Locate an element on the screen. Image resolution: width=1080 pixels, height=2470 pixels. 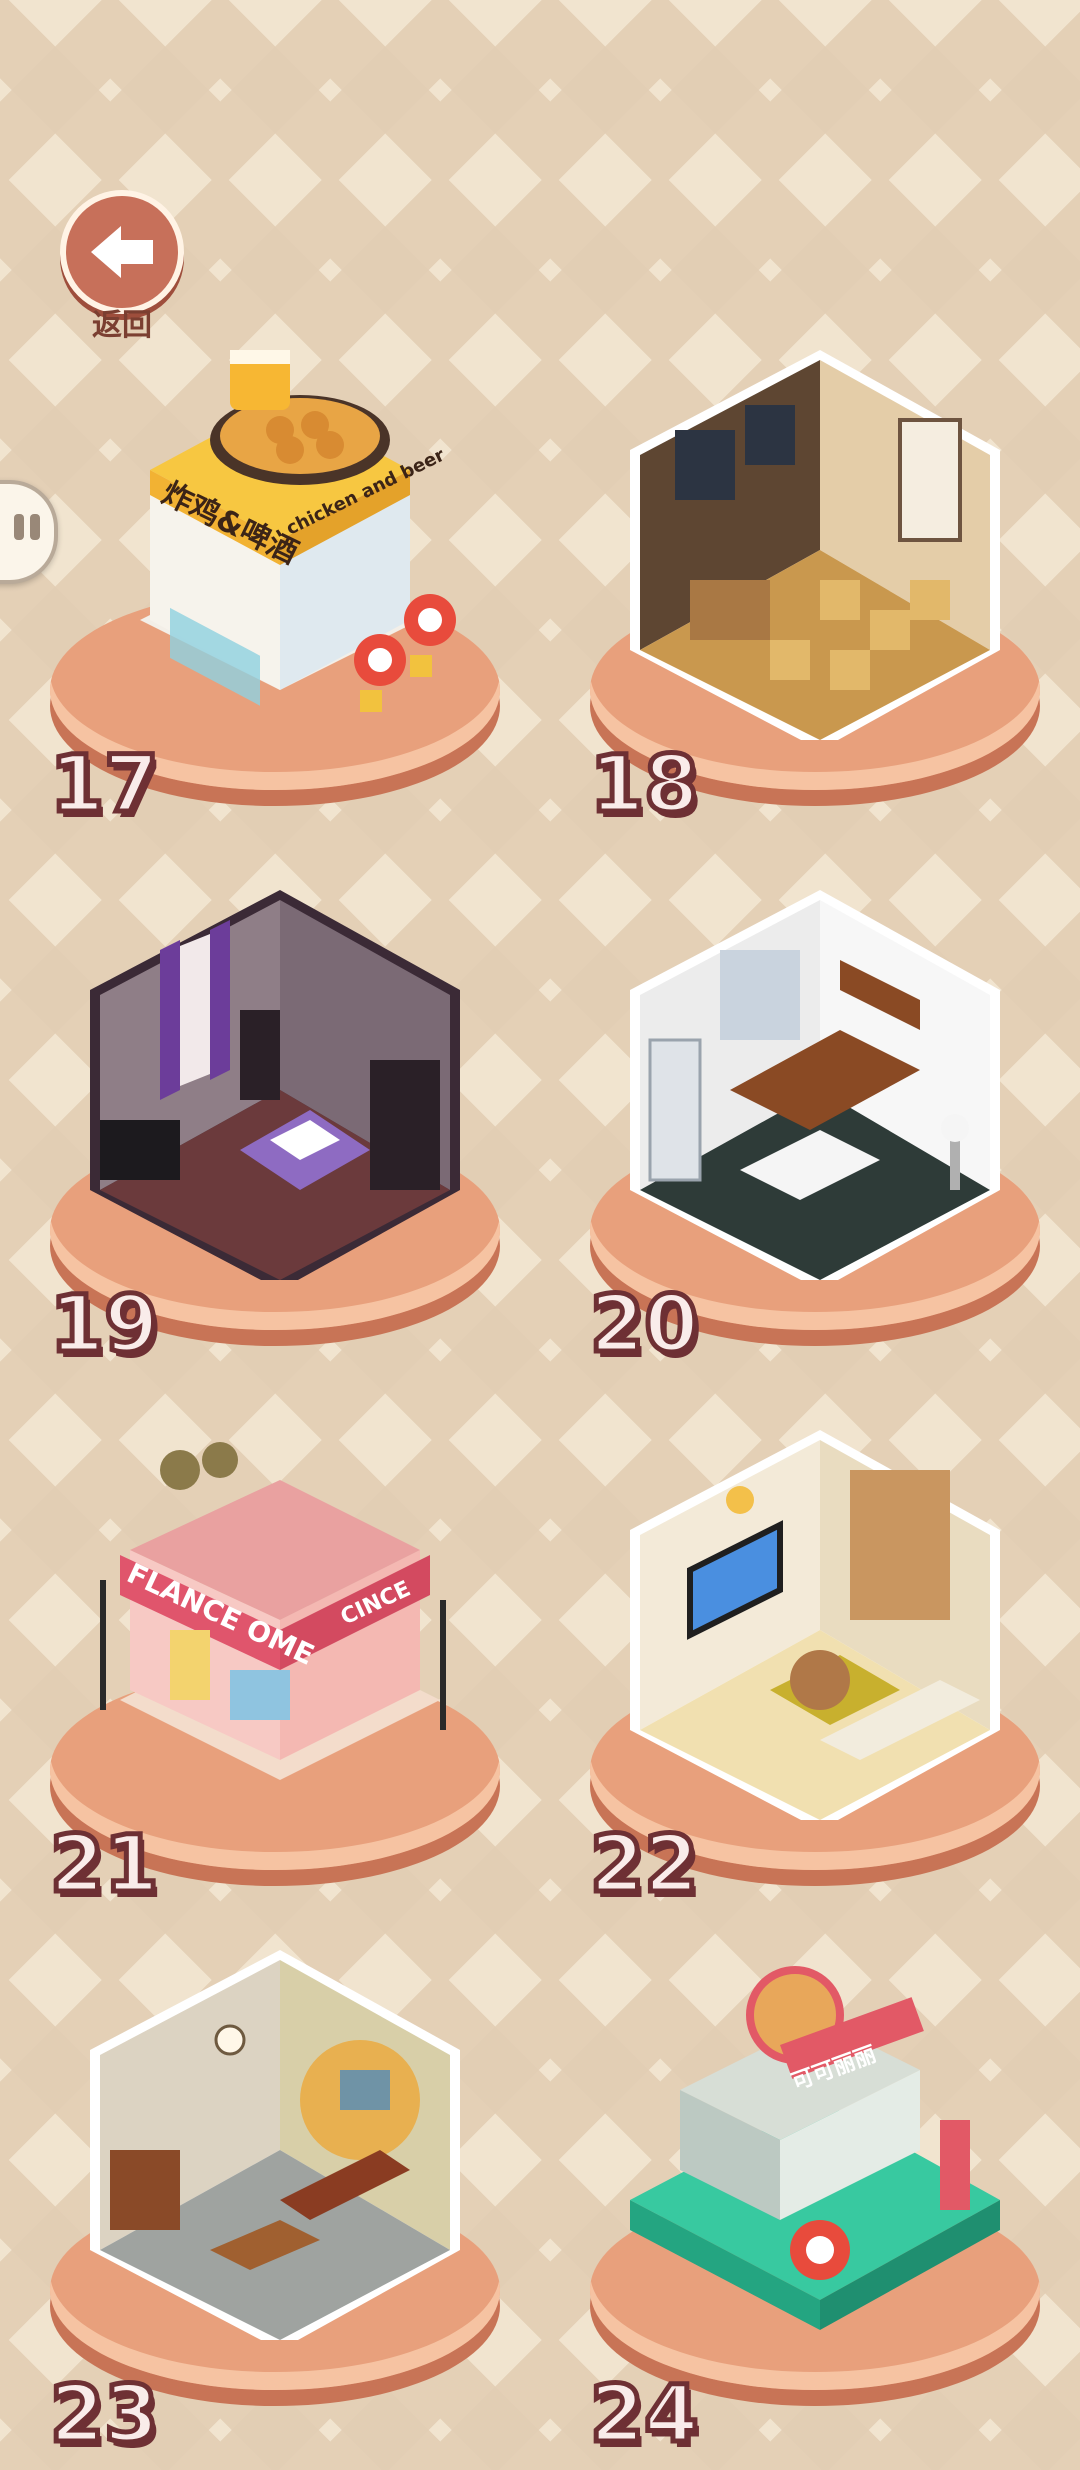
chicken-shop-illustration: 炸鸡&啤酒 chicken and beer is located at coordinates (298, 531).